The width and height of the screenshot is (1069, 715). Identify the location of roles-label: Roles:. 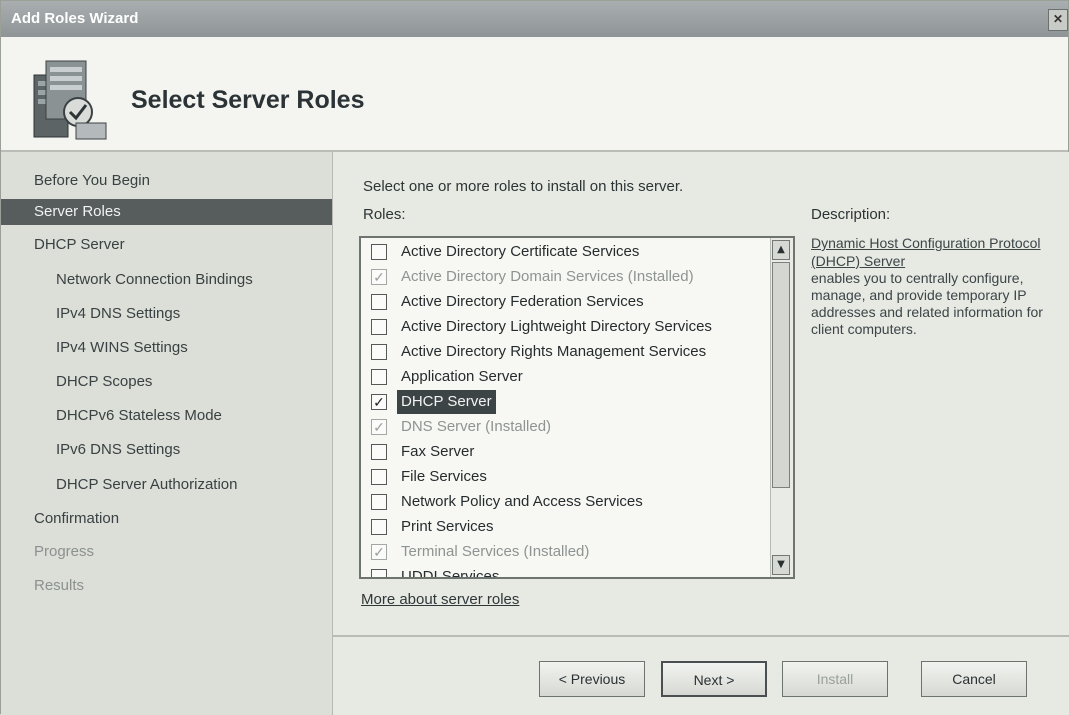
(384, 214).